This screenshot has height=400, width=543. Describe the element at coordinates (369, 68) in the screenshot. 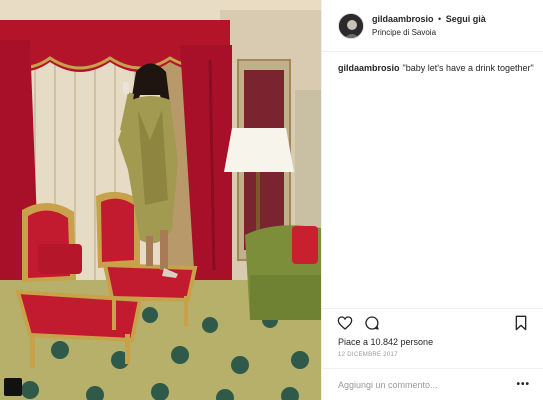

I see `caption-username-link: gildaambrosio` at that location.